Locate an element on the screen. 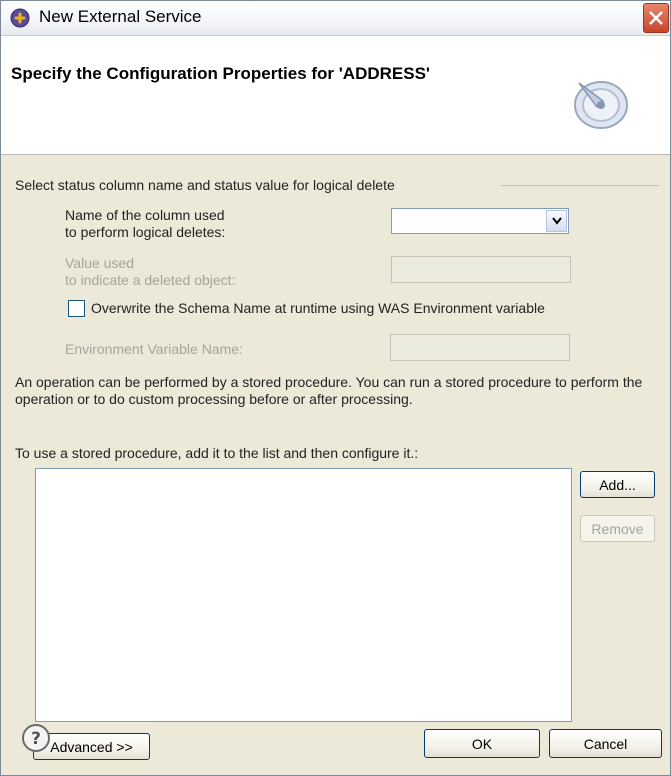  column-name-label-line2: to perform logical deletes: is located at coordinates (145, 232).